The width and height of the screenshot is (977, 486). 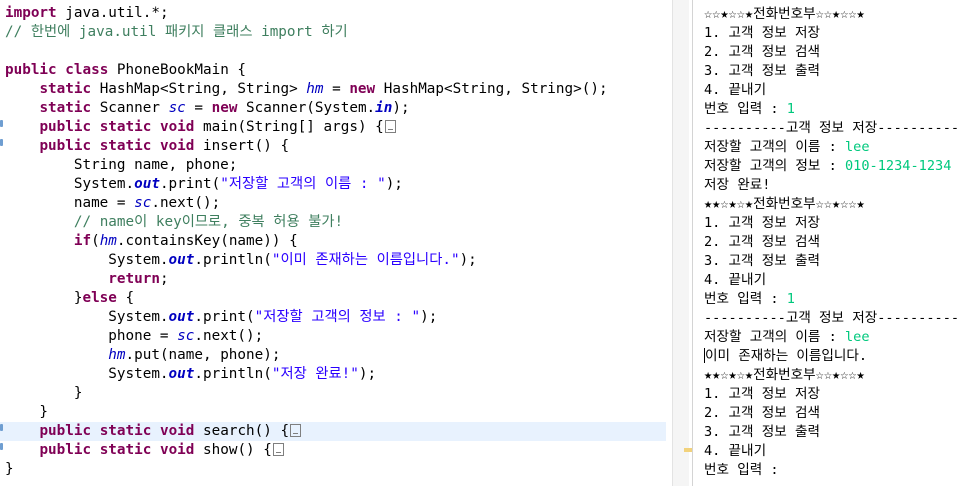 What do you see at coordinates (787, 337) in the screenshot?
I see `console-line: 저장할 고객의 이름 : lee` at bounding box center [787, 337].